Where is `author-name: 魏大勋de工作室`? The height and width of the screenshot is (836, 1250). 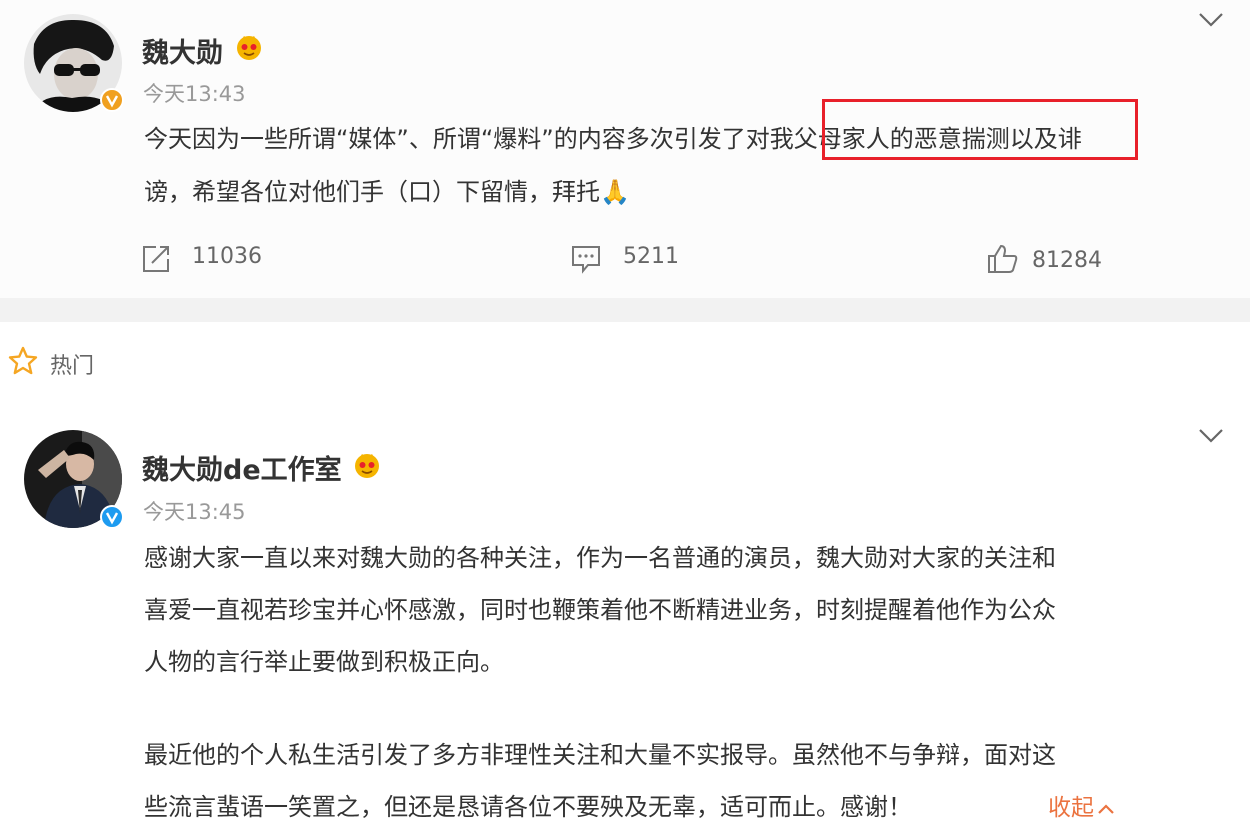
author-name: 魏大勋de工作室 is located at coordinates (242, 467).